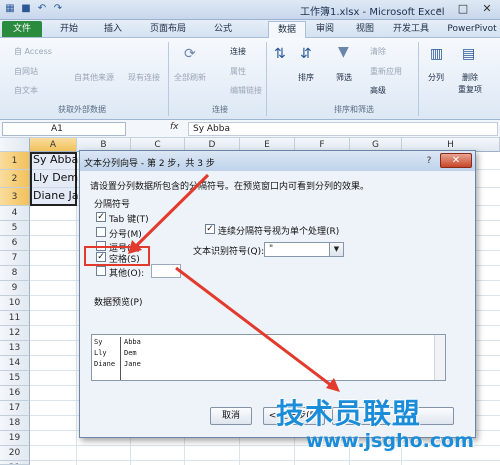  What do you see at coordinates (231, 416) in the screenshot?
I see `cancel-button: 取消` at bounding box center [231, 416].